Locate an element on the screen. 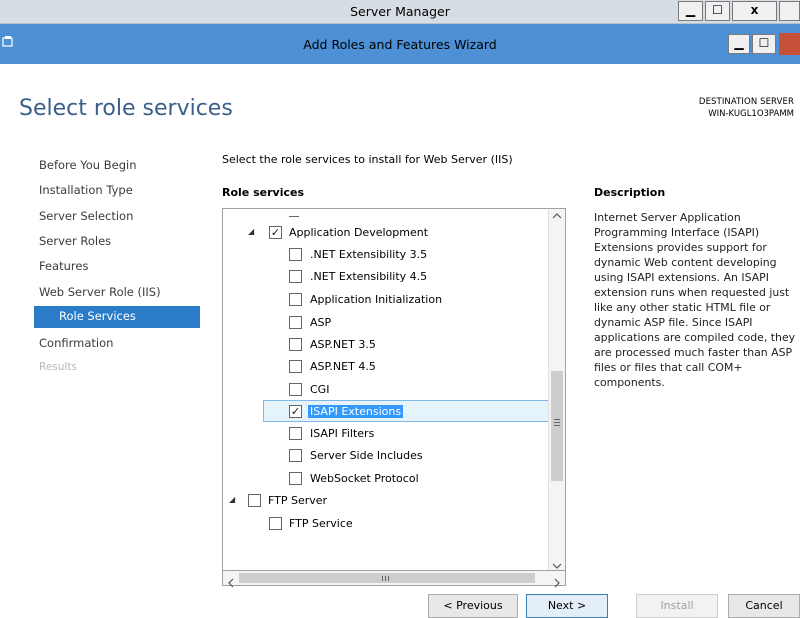 This screenshot has width=800, height=618. maximize-button: ☐ is located at coordinates (717, 11).